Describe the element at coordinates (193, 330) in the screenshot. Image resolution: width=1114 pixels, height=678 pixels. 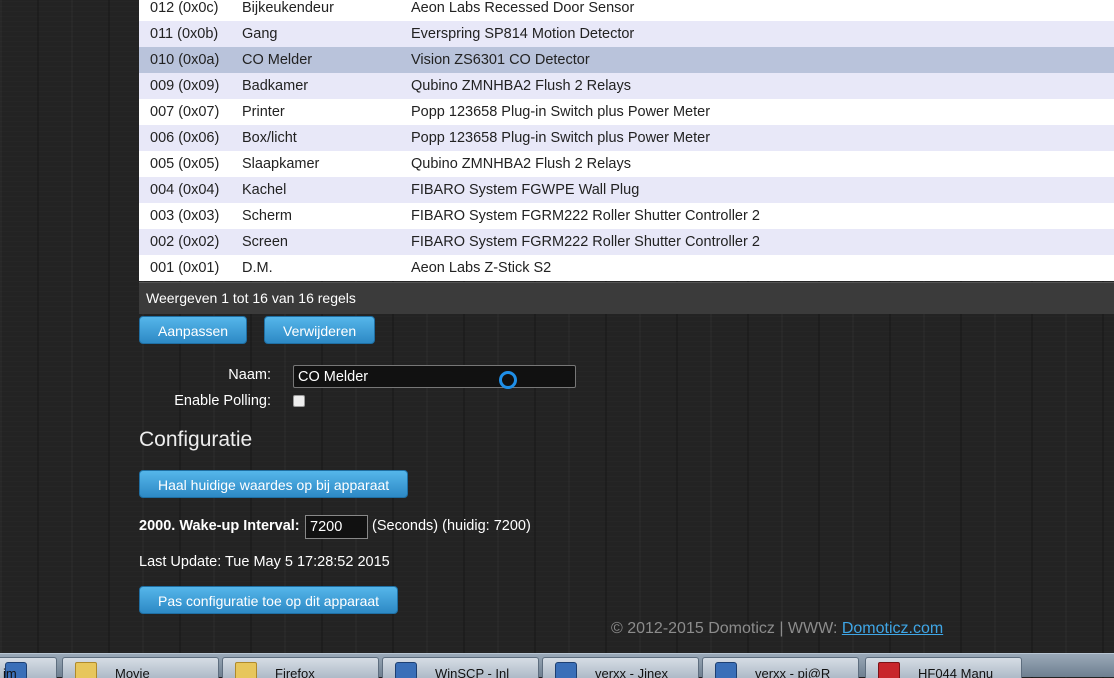
I see `edit-button: Aanpassen` at that location.